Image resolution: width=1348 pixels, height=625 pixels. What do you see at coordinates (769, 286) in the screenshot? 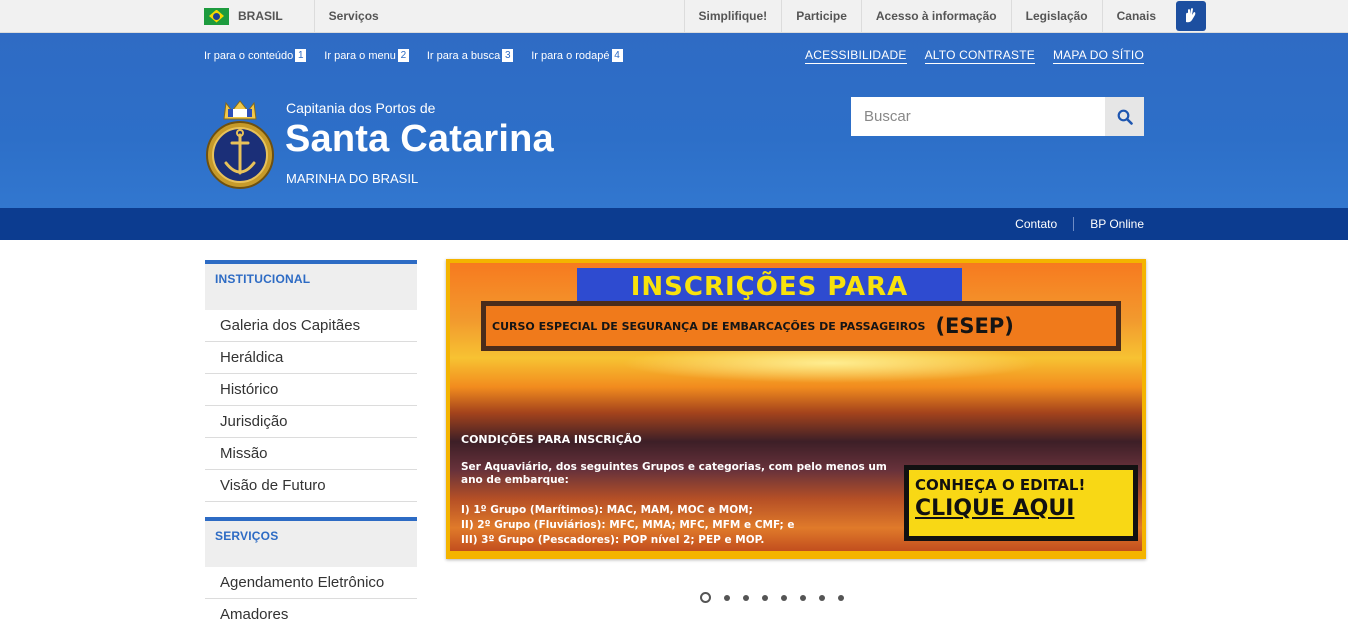
I see `banner-heading: INSCRIÇÕES PARA` at bounding box center [769, 286].